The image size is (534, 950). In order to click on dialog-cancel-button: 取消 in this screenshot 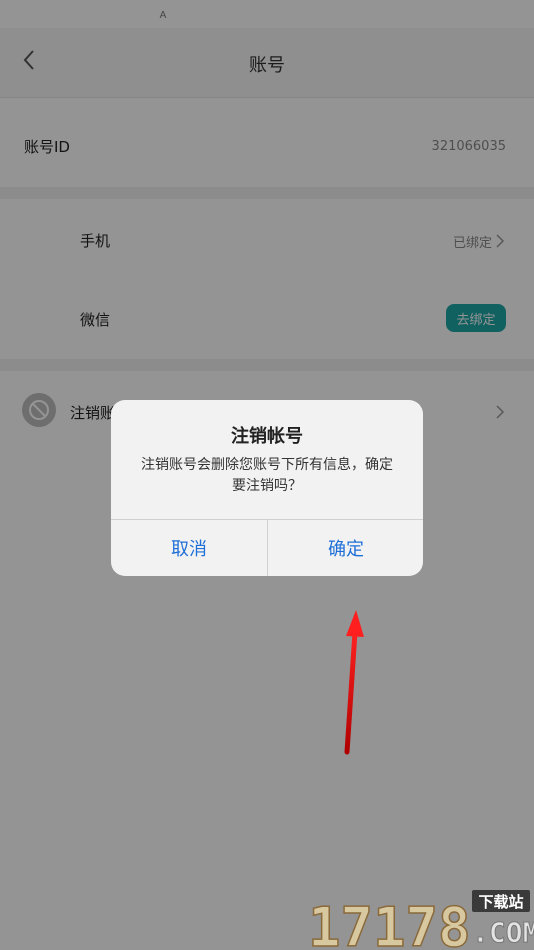, I will do `click(189, 548)`.